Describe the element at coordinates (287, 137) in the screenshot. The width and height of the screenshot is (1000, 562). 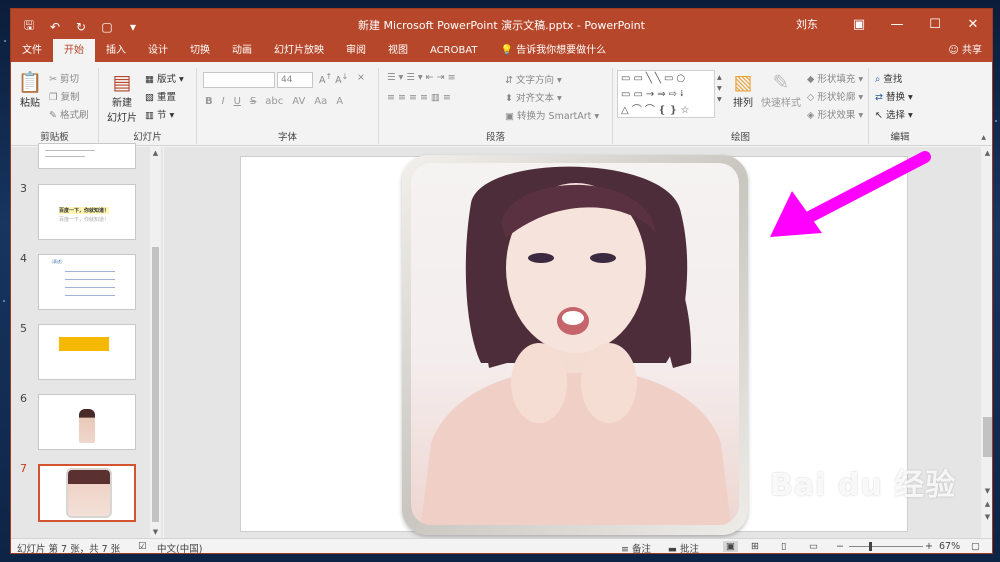
I see `font-group-label: 字体` at that location.